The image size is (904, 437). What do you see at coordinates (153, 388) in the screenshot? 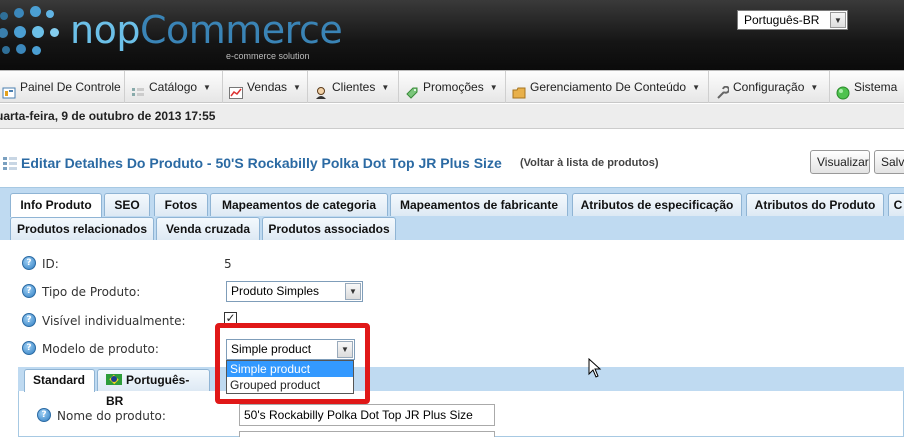
I see `tab-portugues-br: Português-BR` at bounding box center [153, 388].